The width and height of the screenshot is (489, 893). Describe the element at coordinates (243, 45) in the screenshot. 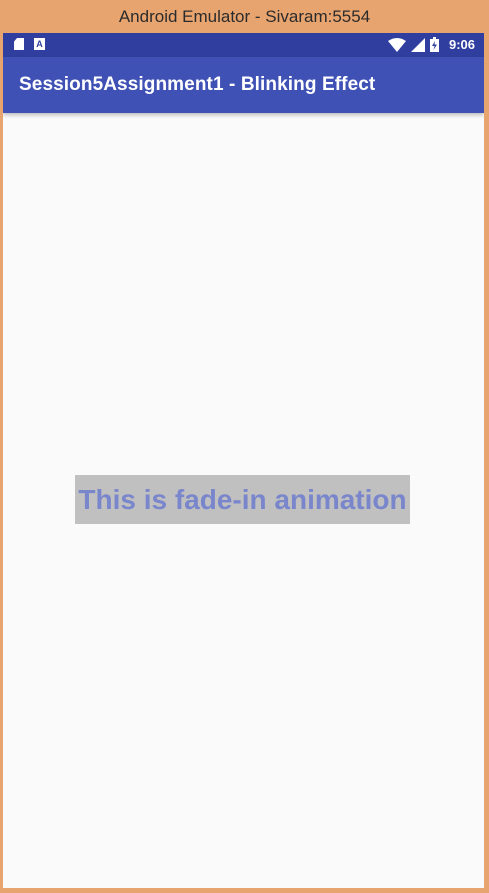

I see `status-bar: A 9:06` at that location.